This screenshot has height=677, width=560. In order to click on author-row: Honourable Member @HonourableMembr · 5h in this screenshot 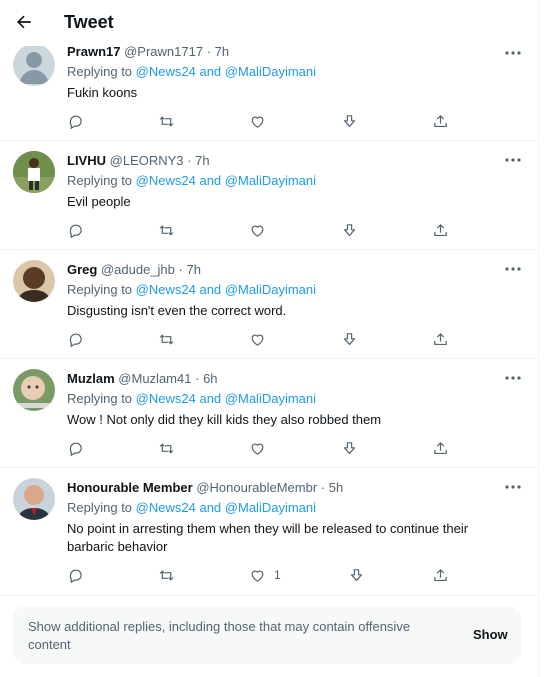, I will do `click(205, 487)`.